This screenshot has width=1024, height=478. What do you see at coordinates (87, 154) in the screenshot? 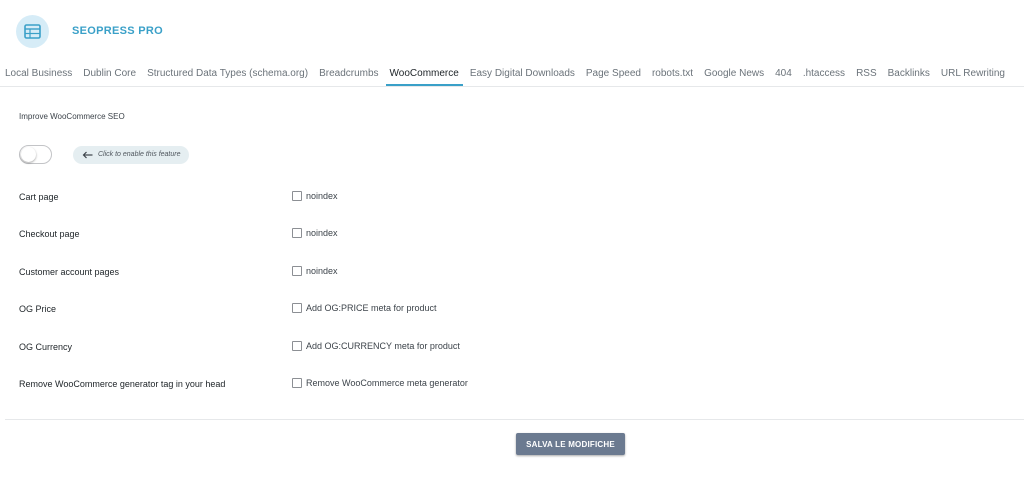
I see `arrow-left-icon` at bounding box center [87, 154].